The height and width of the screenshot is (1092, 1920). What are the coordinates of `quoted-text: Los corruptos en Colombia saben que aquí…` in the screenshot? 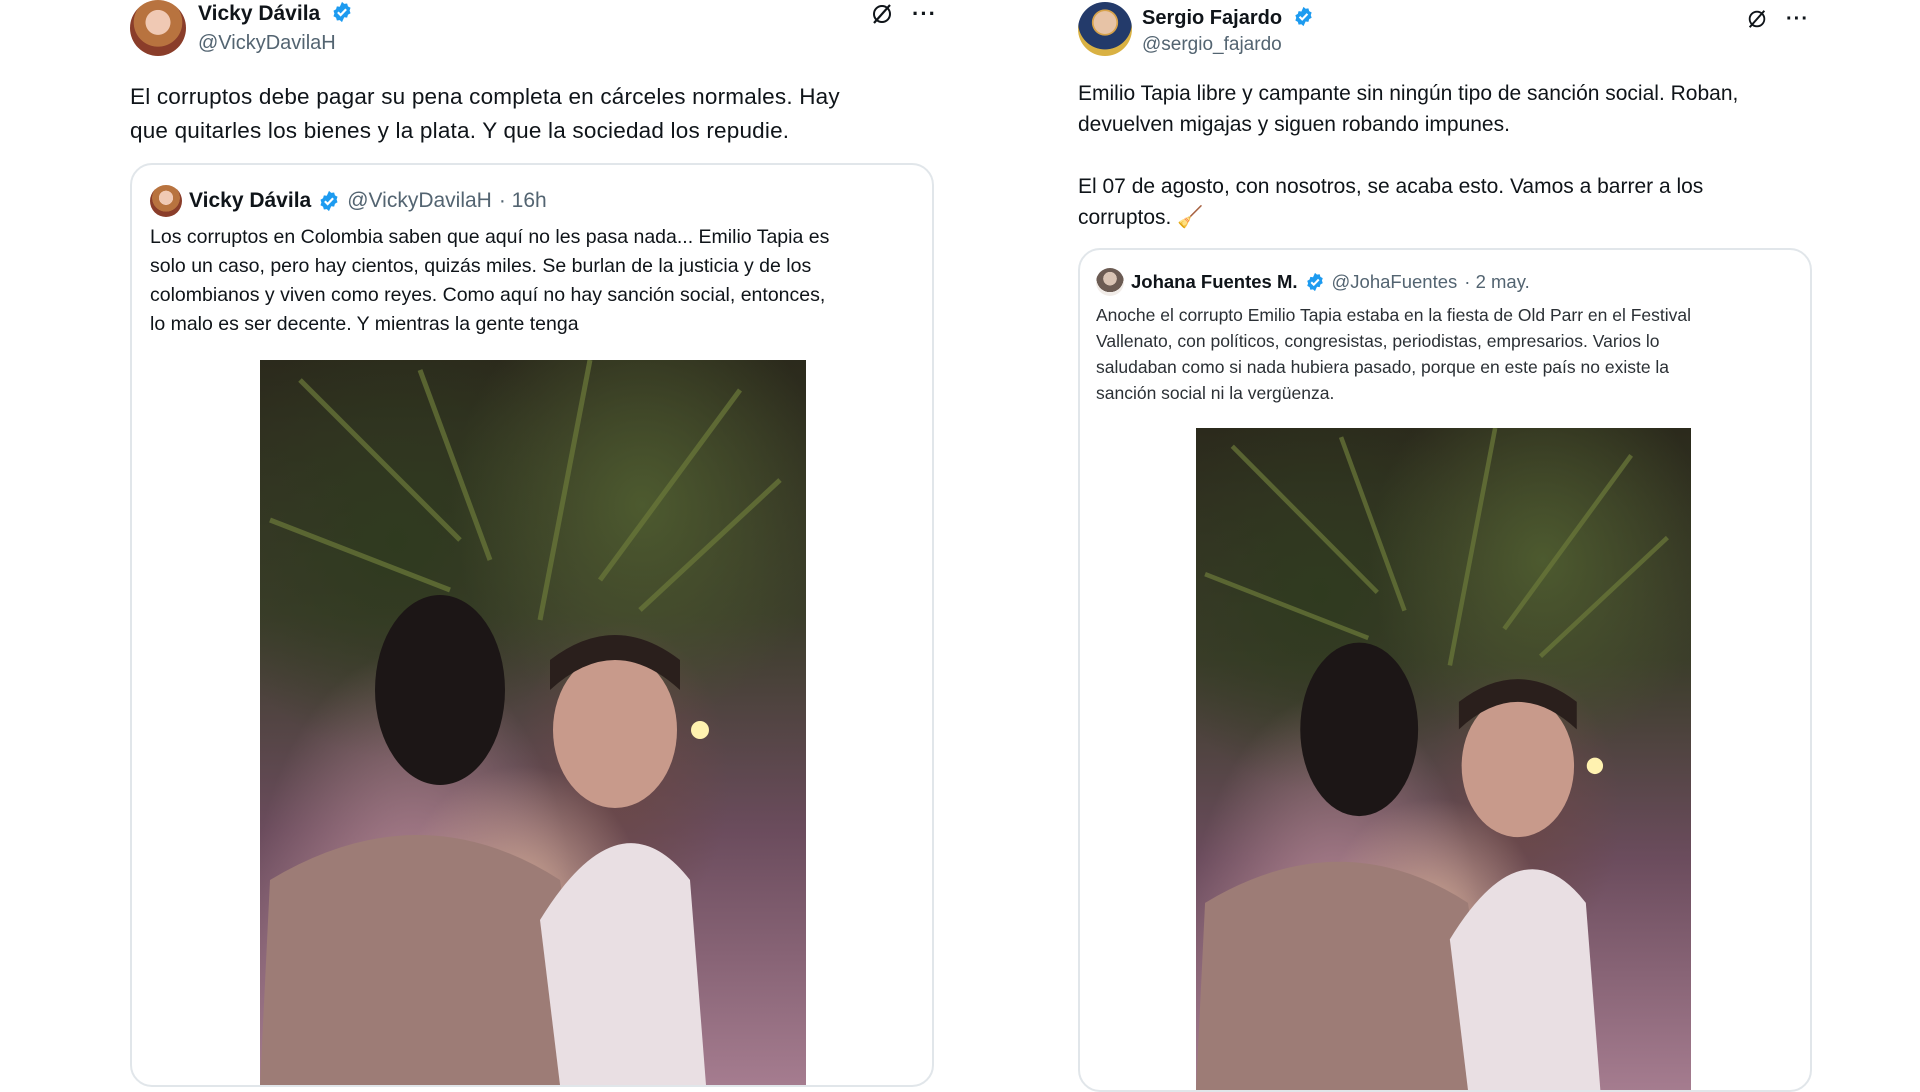 It's located at (490, 280).